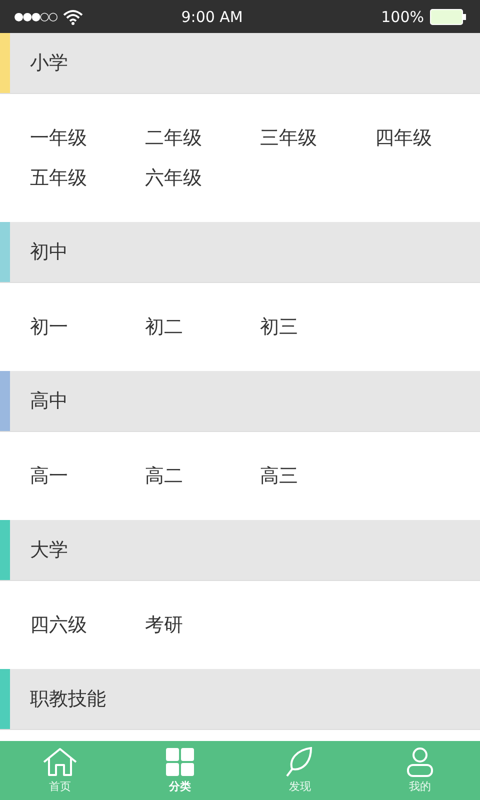  I want to click on category-title: 大学, so click(49, 550).